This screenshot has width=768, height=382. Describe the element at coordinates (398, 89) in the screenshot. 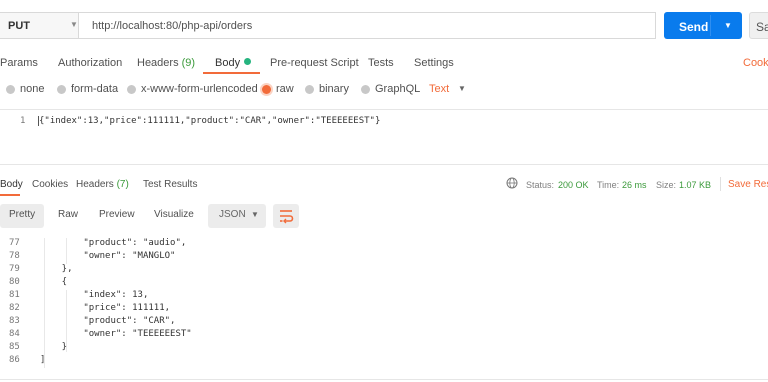

I see `radio-graphql-label: GraphQL` at that location.